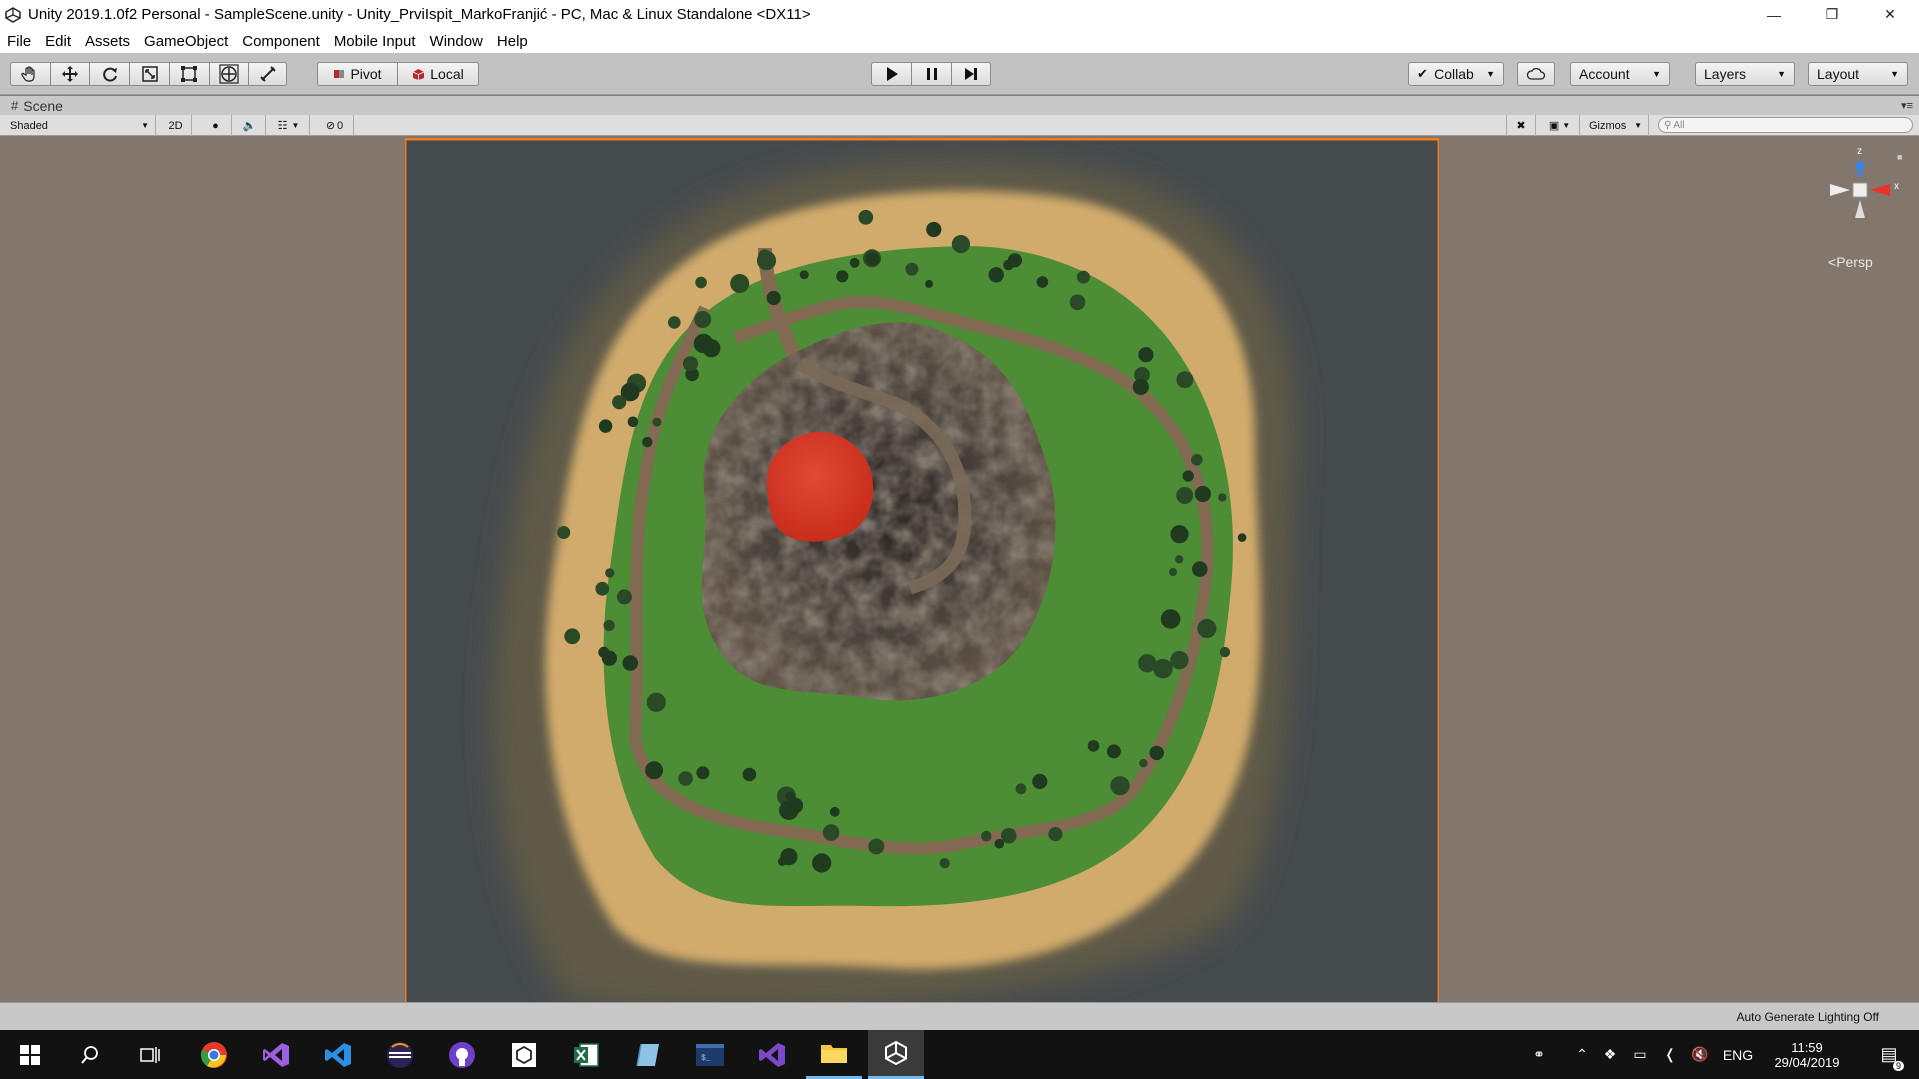 The height and width of the screenshot is (1079, 1919). I want to click on notes-app, so click(648, 1054).